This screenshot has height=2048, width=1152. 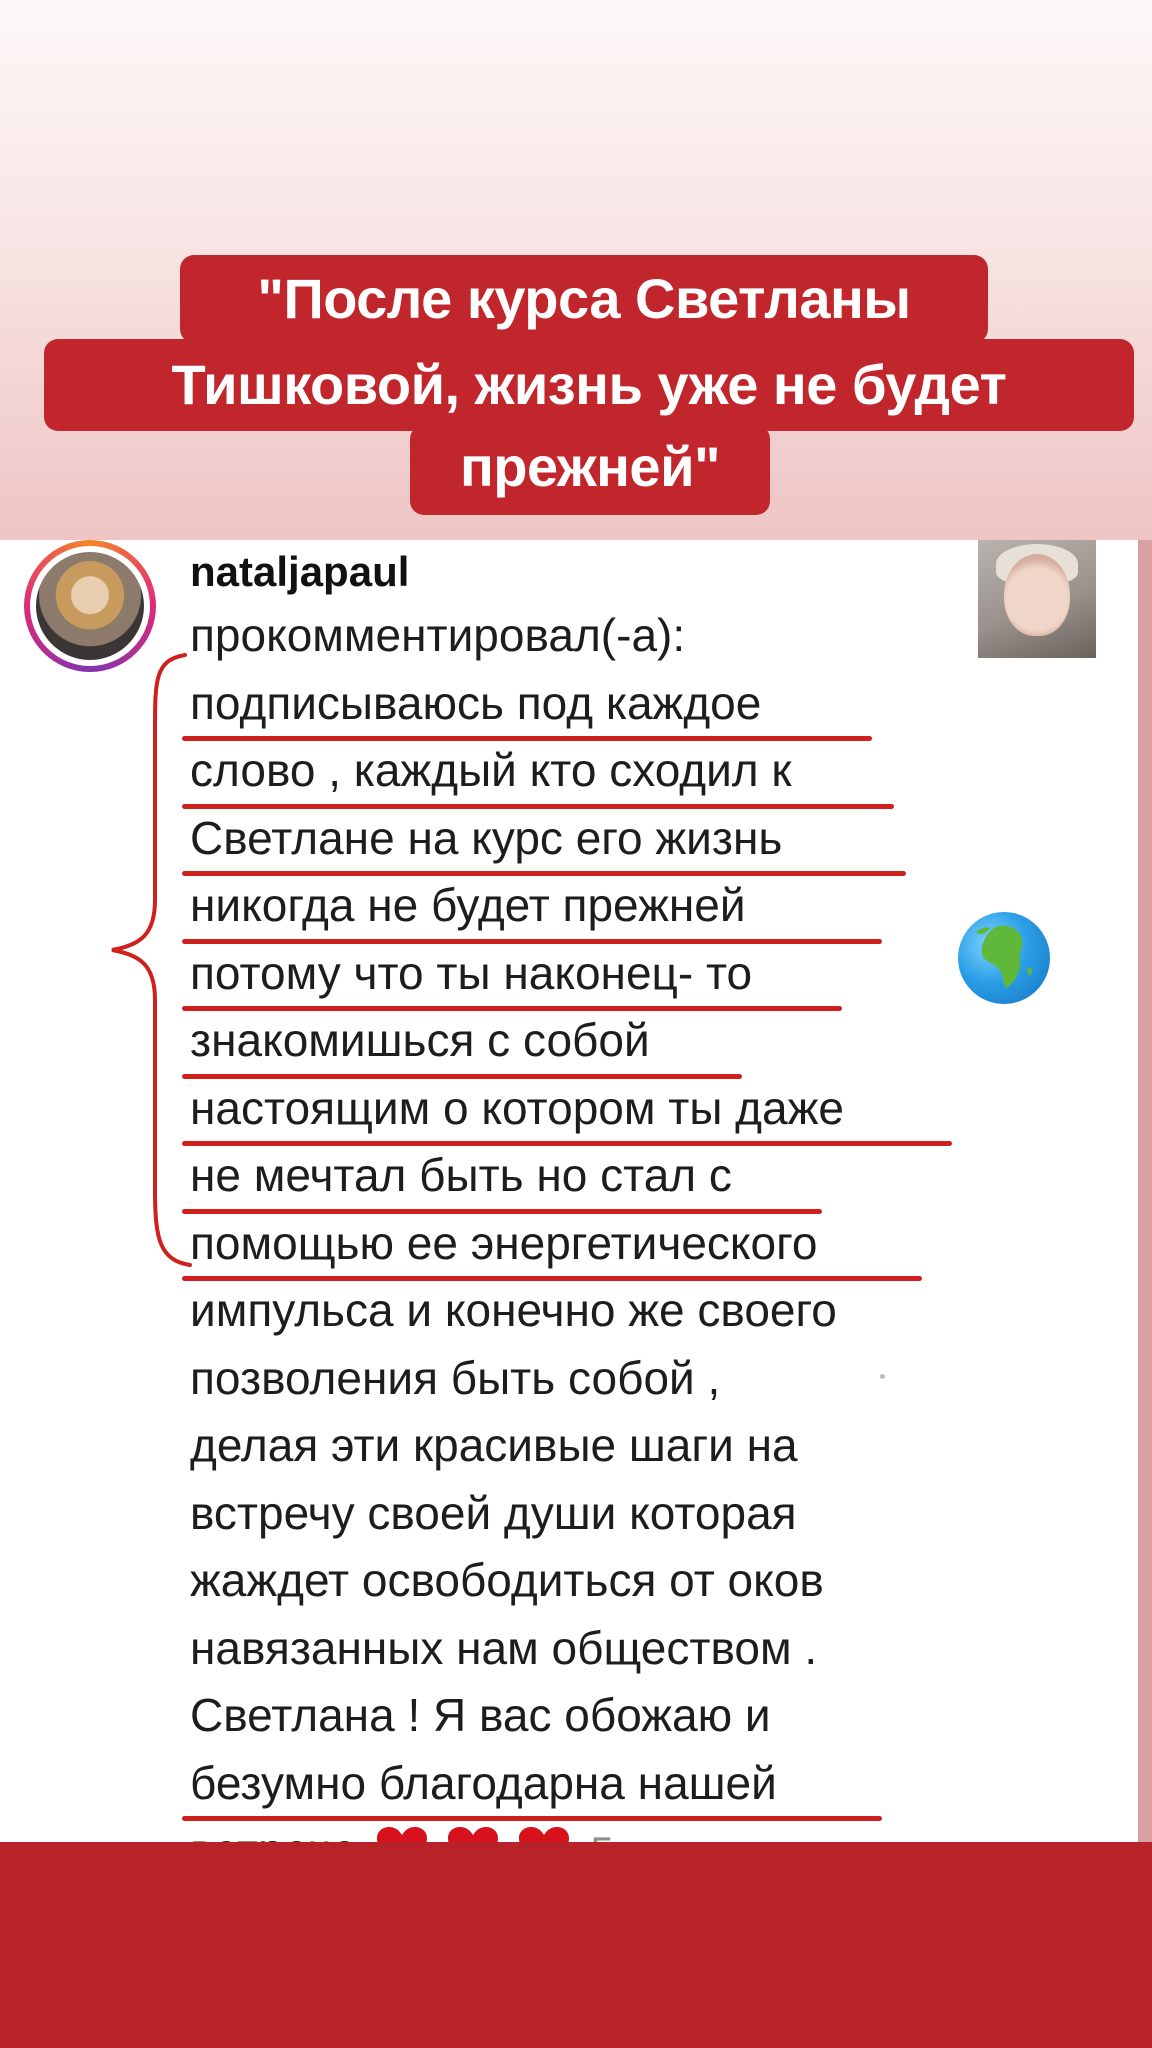 What do you see at coordinates (151, 960) in the screenshot?
I see `curly-bracket-annotation` at bounding box center [151, 960].